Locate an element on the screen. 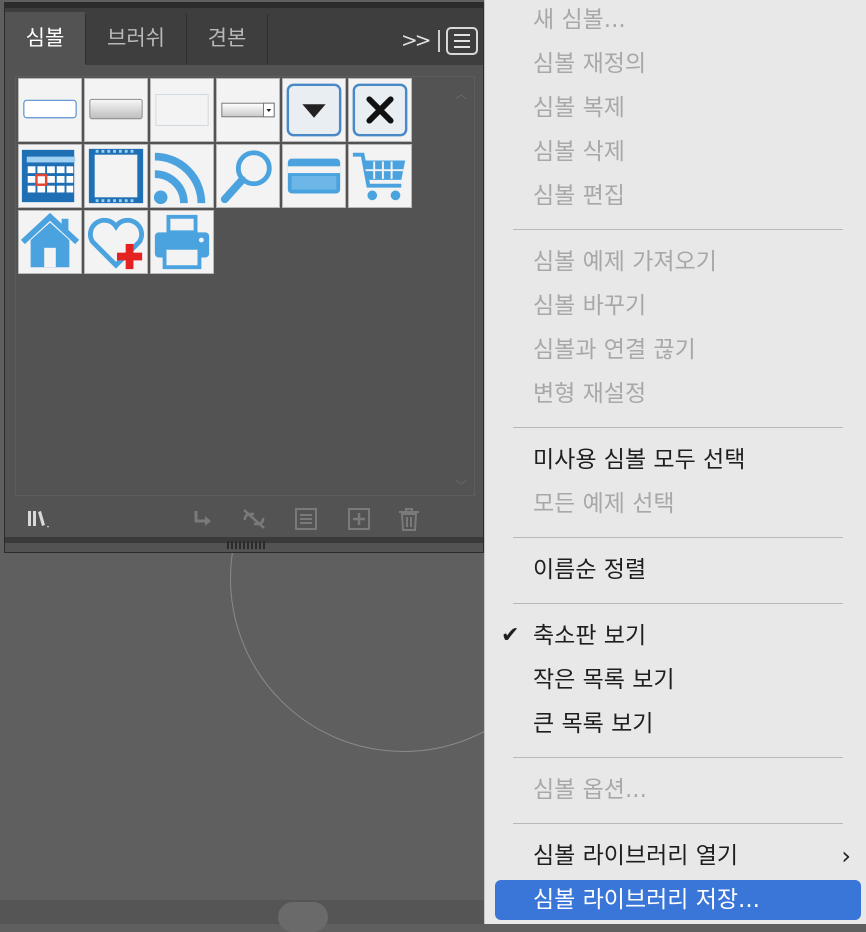 This screenshot has height=932, width=866. symbol-credit-card is located at coordinates (314, 176).